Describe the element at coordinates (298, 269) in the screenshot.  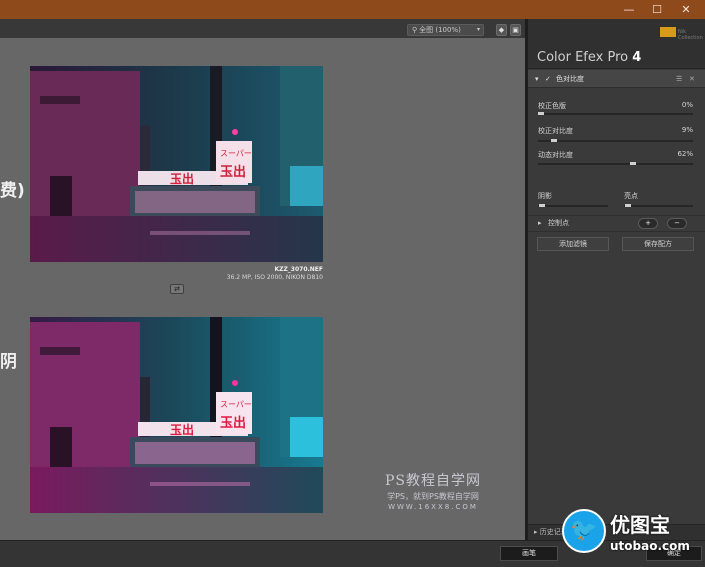
I see `photo-filename: KZZ_3070.NEF` at that location.